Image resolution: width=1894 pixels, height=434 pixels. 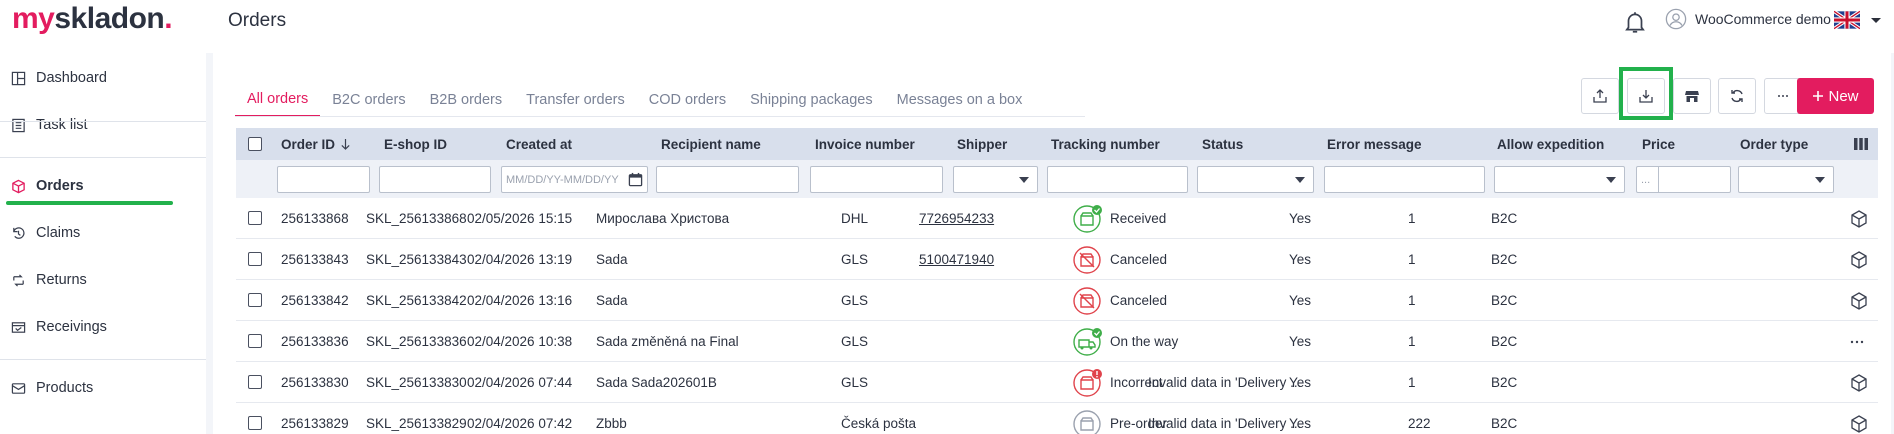 I want to click on sidebar-item-receivings: Receivings, so click(x=103, y=327).